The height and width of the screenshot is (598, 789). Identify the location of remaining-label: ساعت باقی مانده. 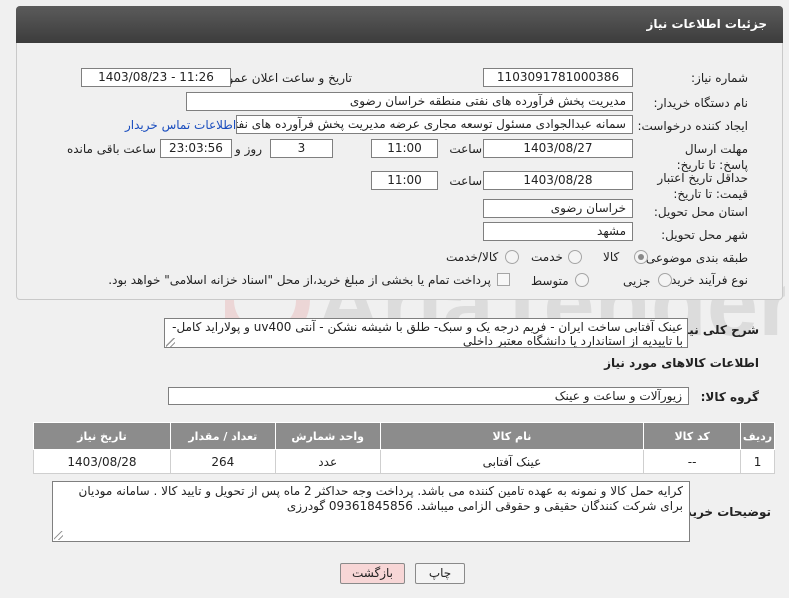
(111, 149).